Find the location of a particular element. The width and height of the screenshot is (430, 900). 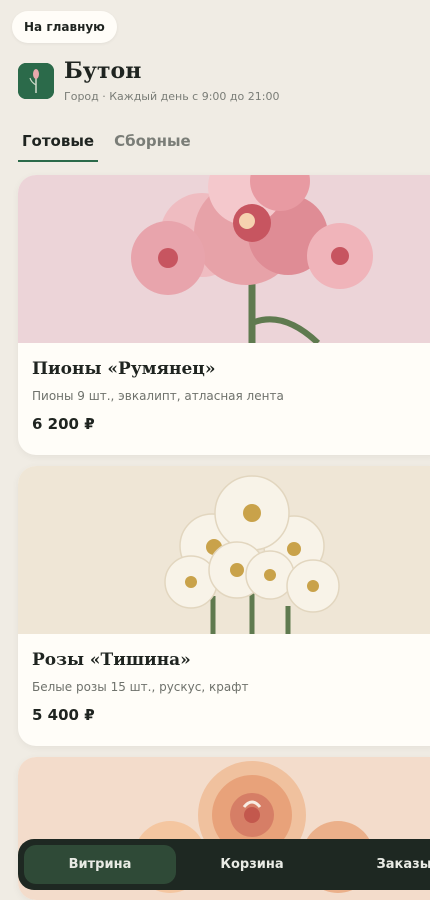

product-price: 6 200 ₽ is located at coordinates (63, 424).